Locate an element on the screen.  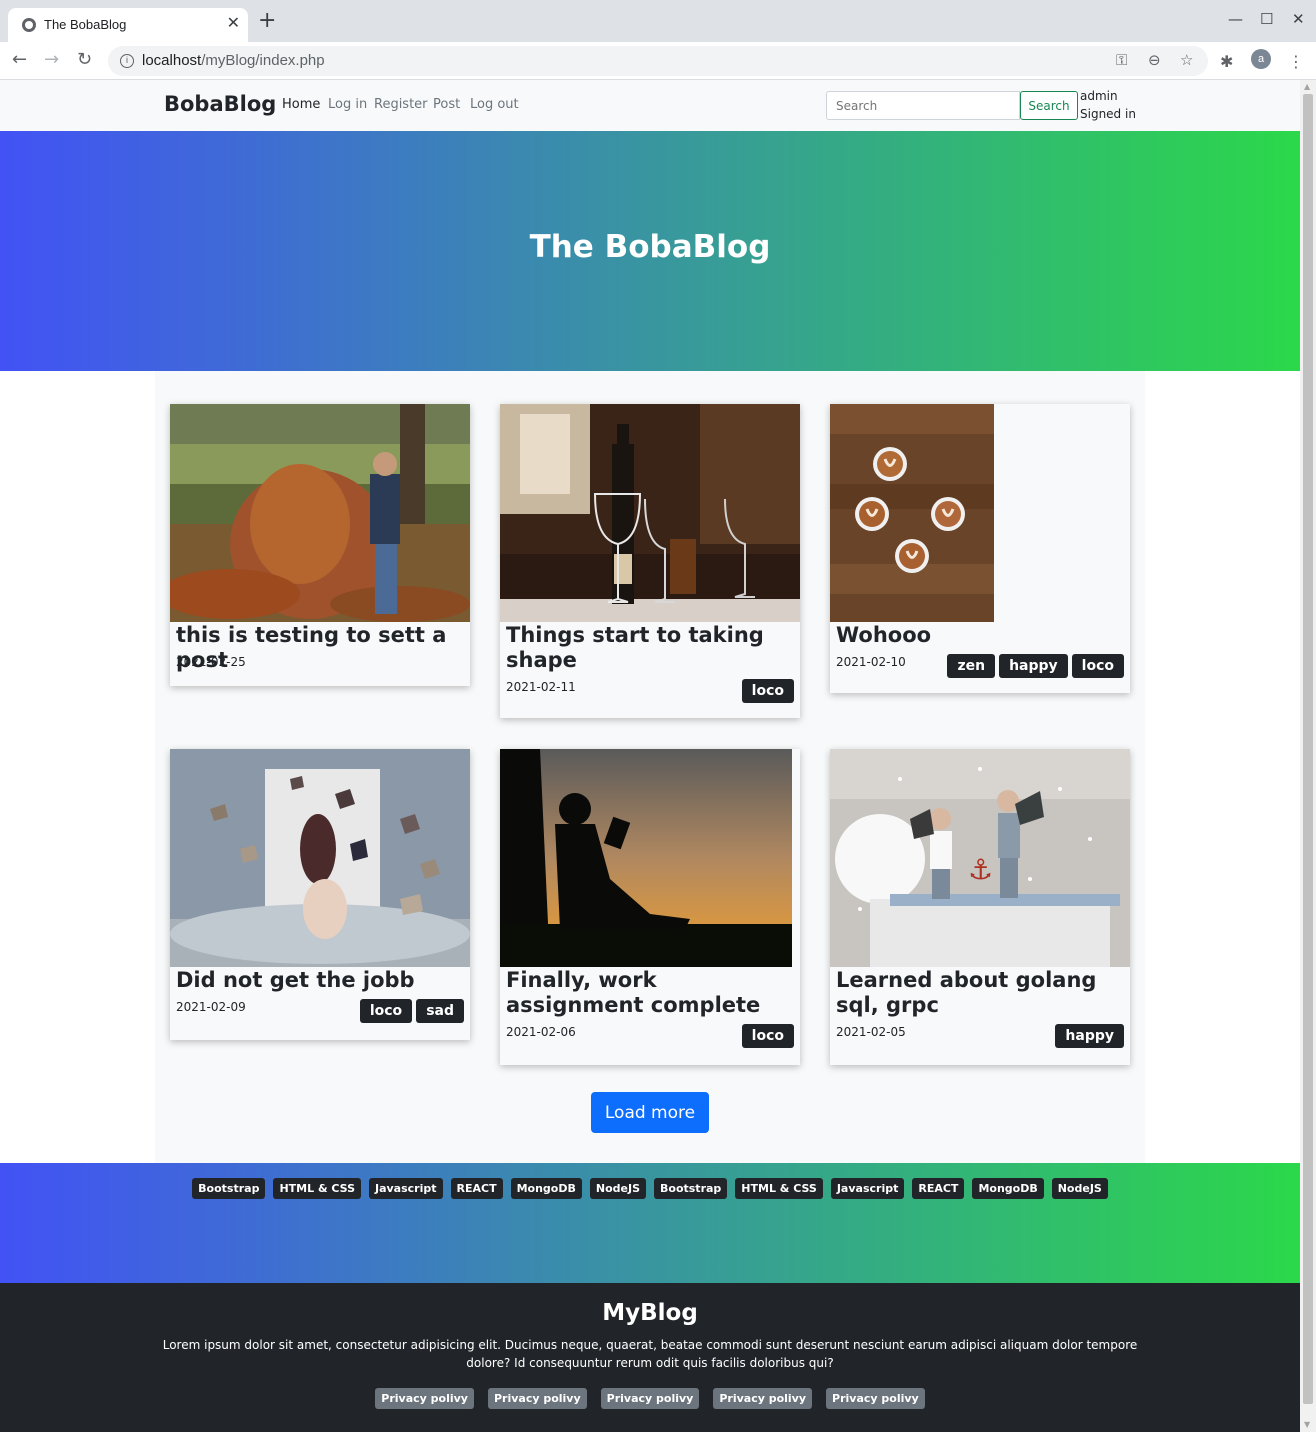
search-button: Search is located at coordinates (1049, 105).